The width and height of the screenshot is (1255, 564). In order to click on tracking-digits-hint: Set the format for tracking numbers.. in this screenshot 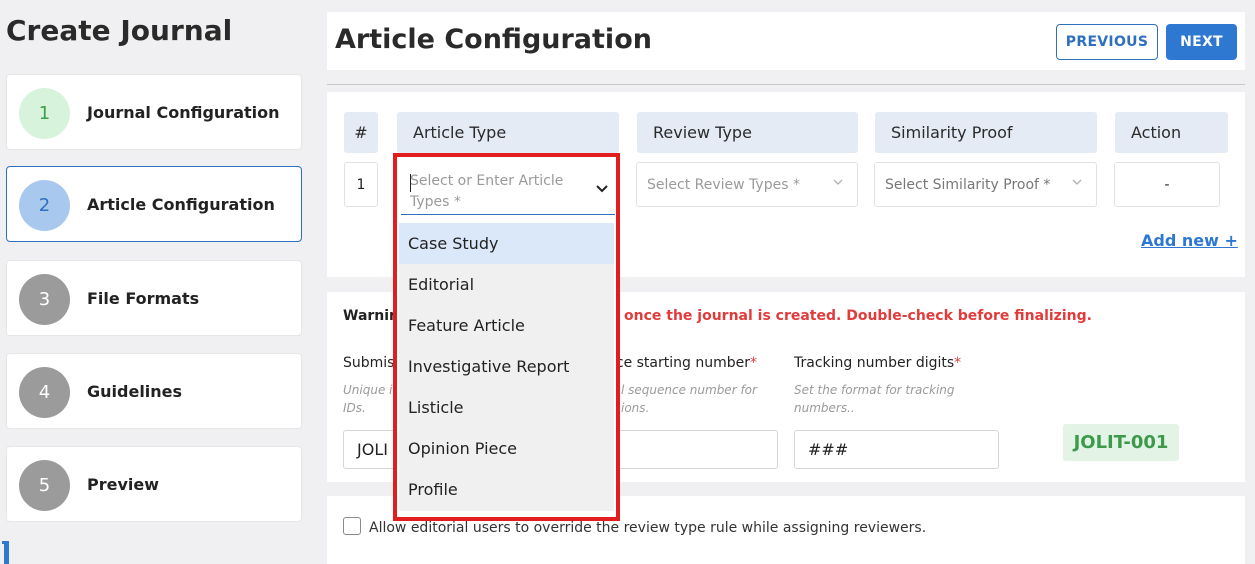, I will do `click(874, 399)`.